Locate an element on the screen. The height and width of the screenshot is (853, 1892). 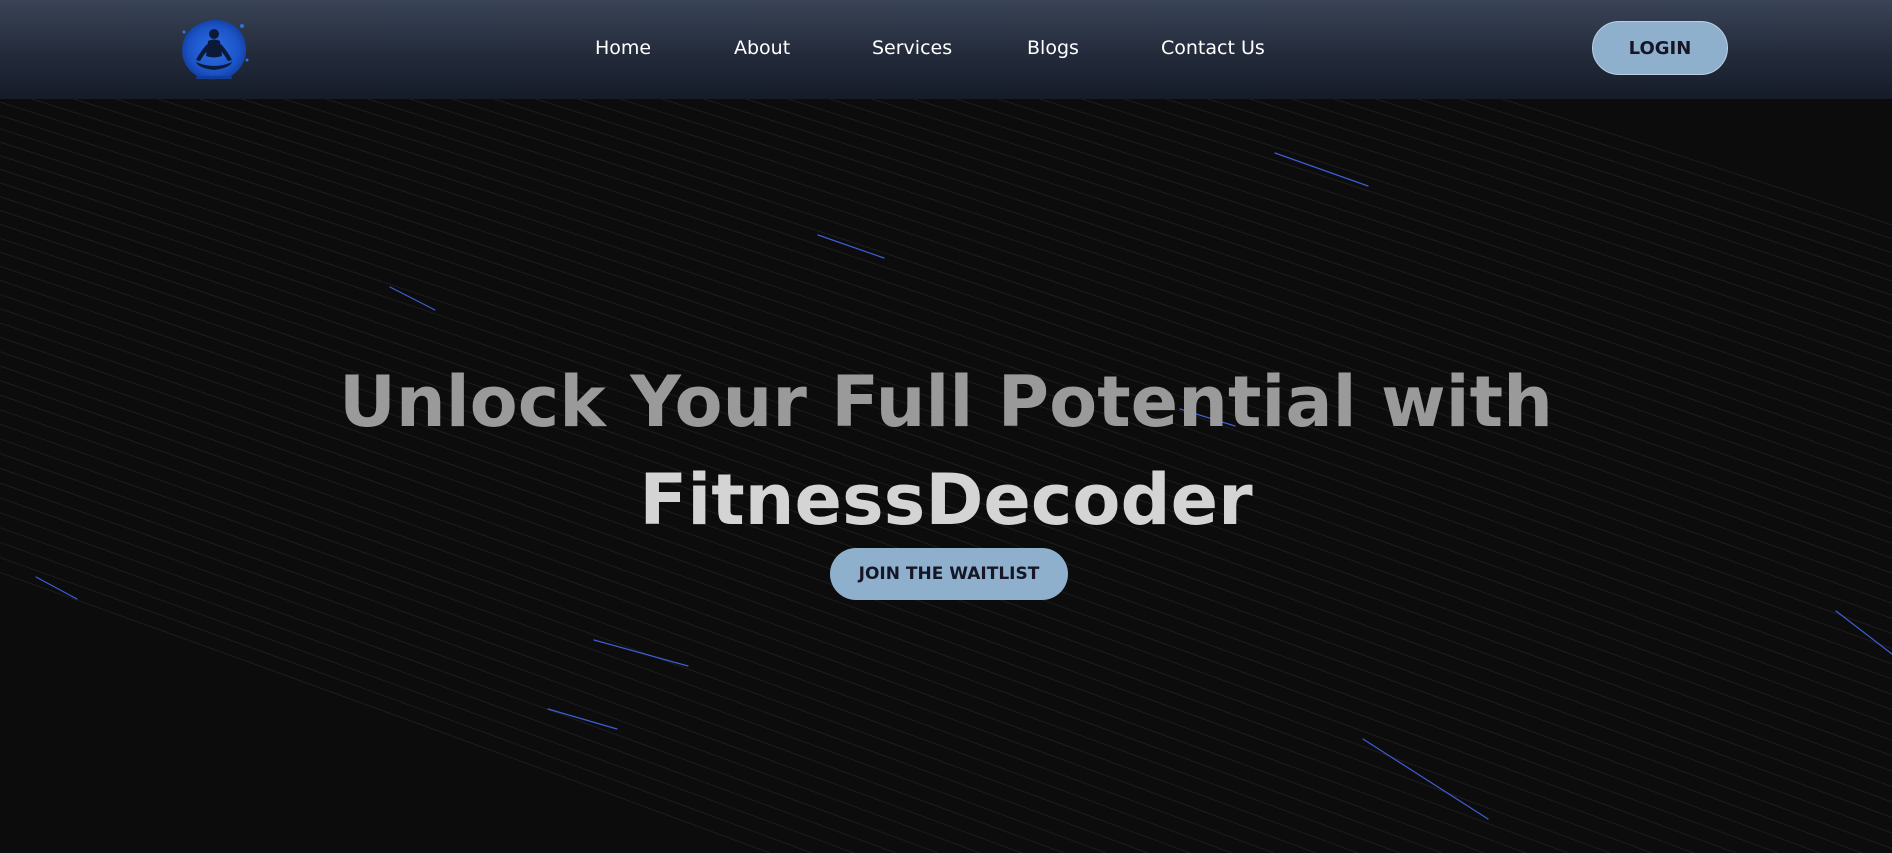
hero-title-line2: FitnessDecoder is located at coordinates (946, 500).